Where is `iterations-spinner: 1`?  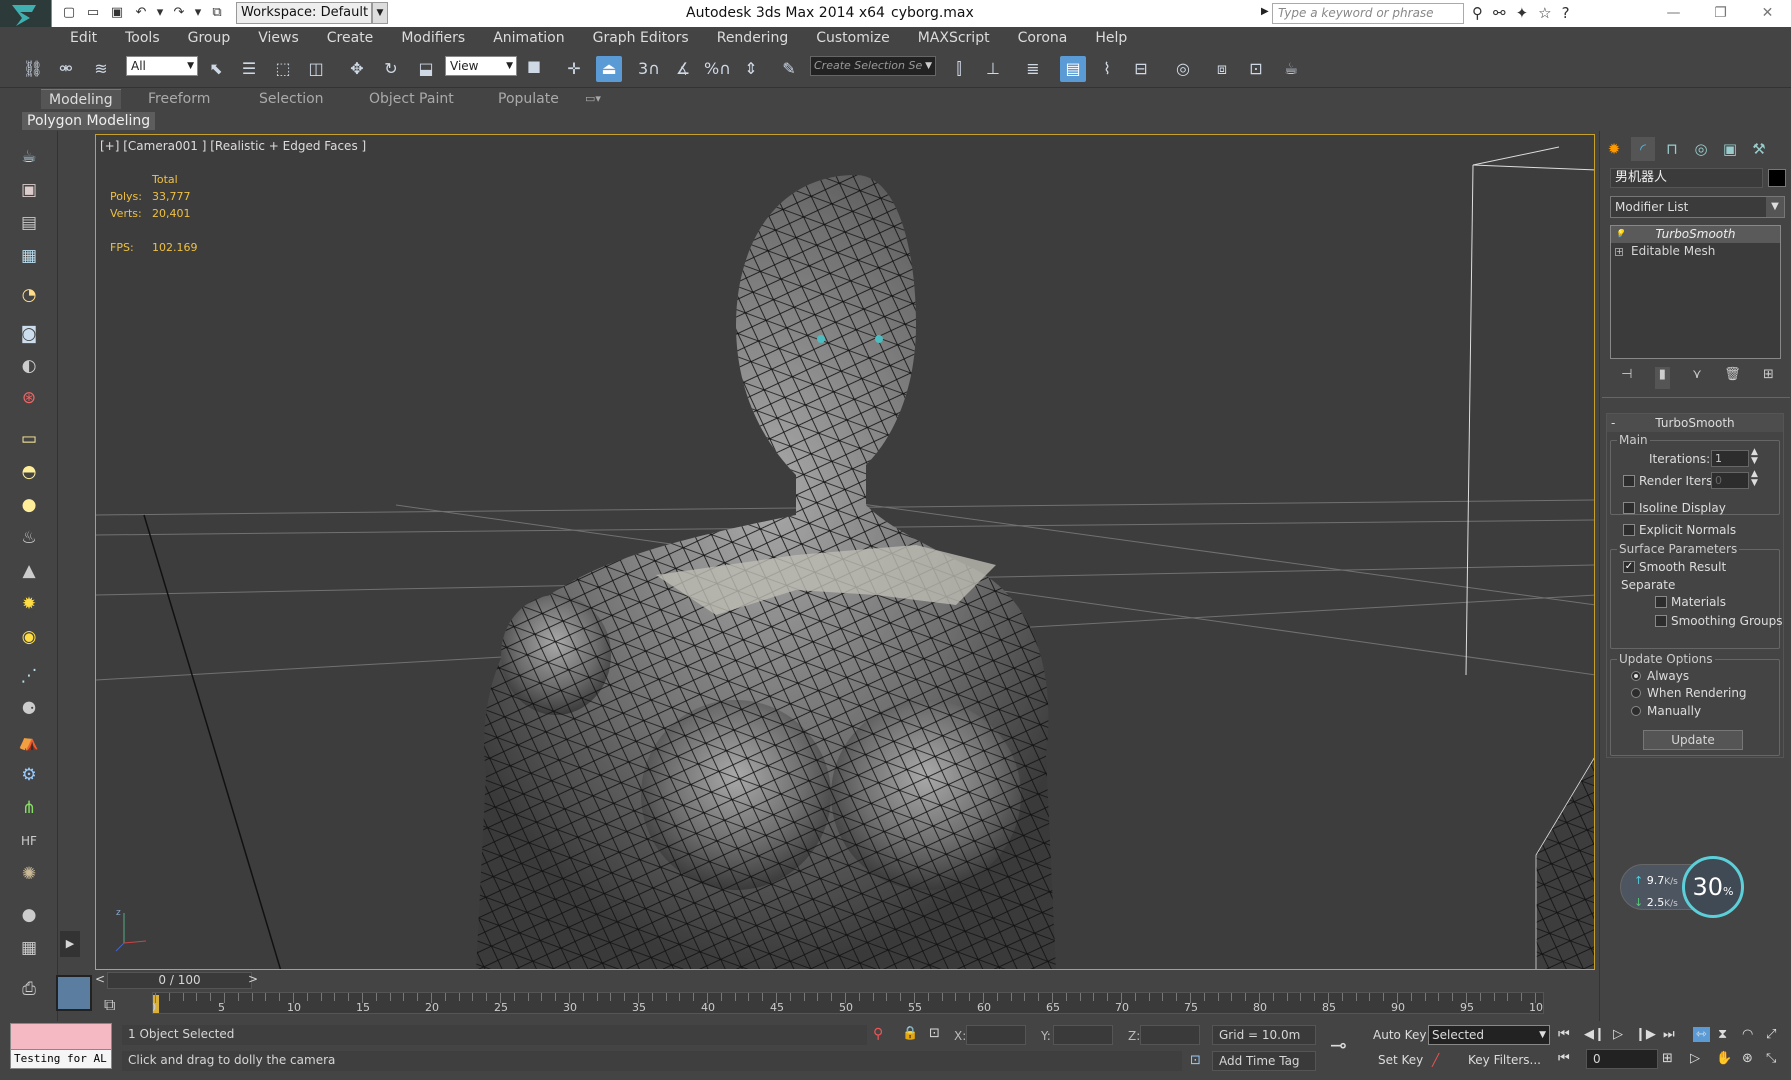 iterations-spinner: 1 is located at coordinates (1730, 458).